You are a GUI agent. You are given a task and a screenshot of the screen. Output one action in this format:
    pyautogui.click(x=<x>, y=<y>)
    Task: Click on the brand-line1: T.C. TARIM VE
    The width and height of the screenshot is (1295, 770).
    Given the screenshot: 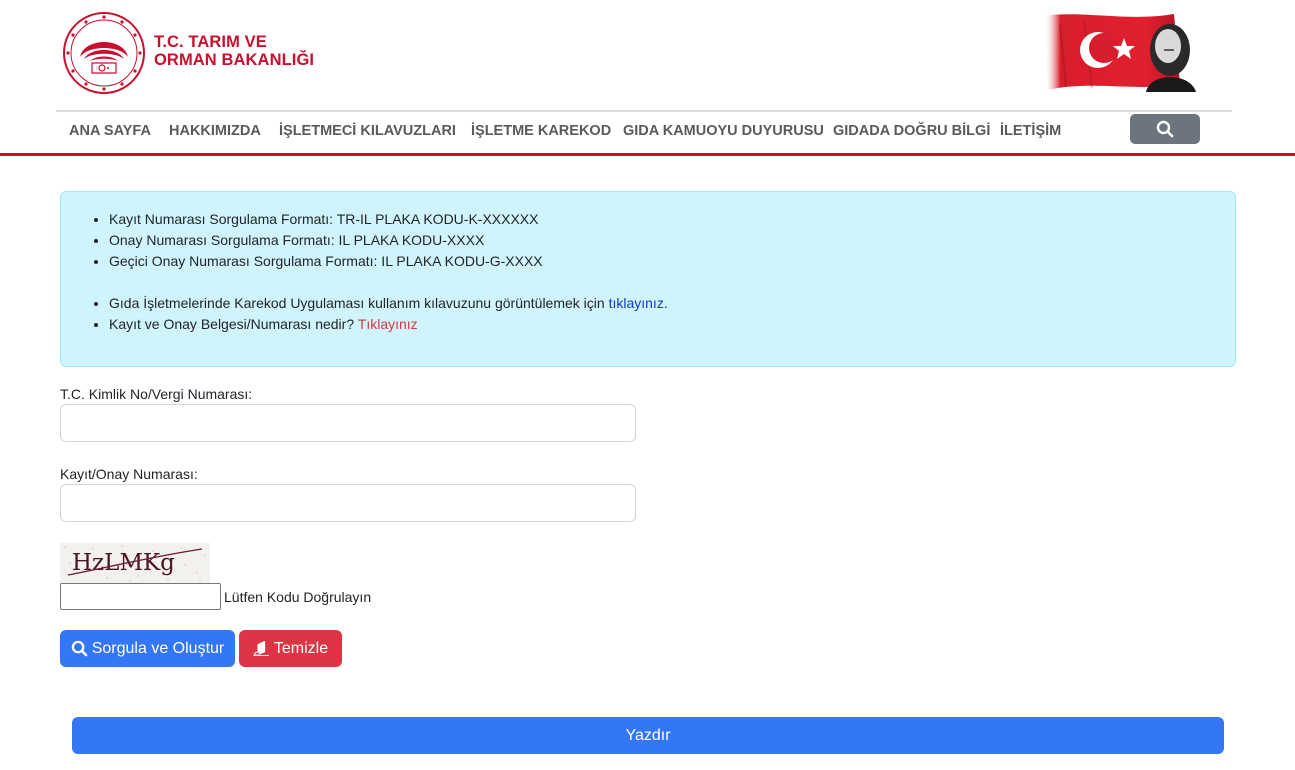 What is the action you would take?
    pyautogui.click(x=210, y=42)
    